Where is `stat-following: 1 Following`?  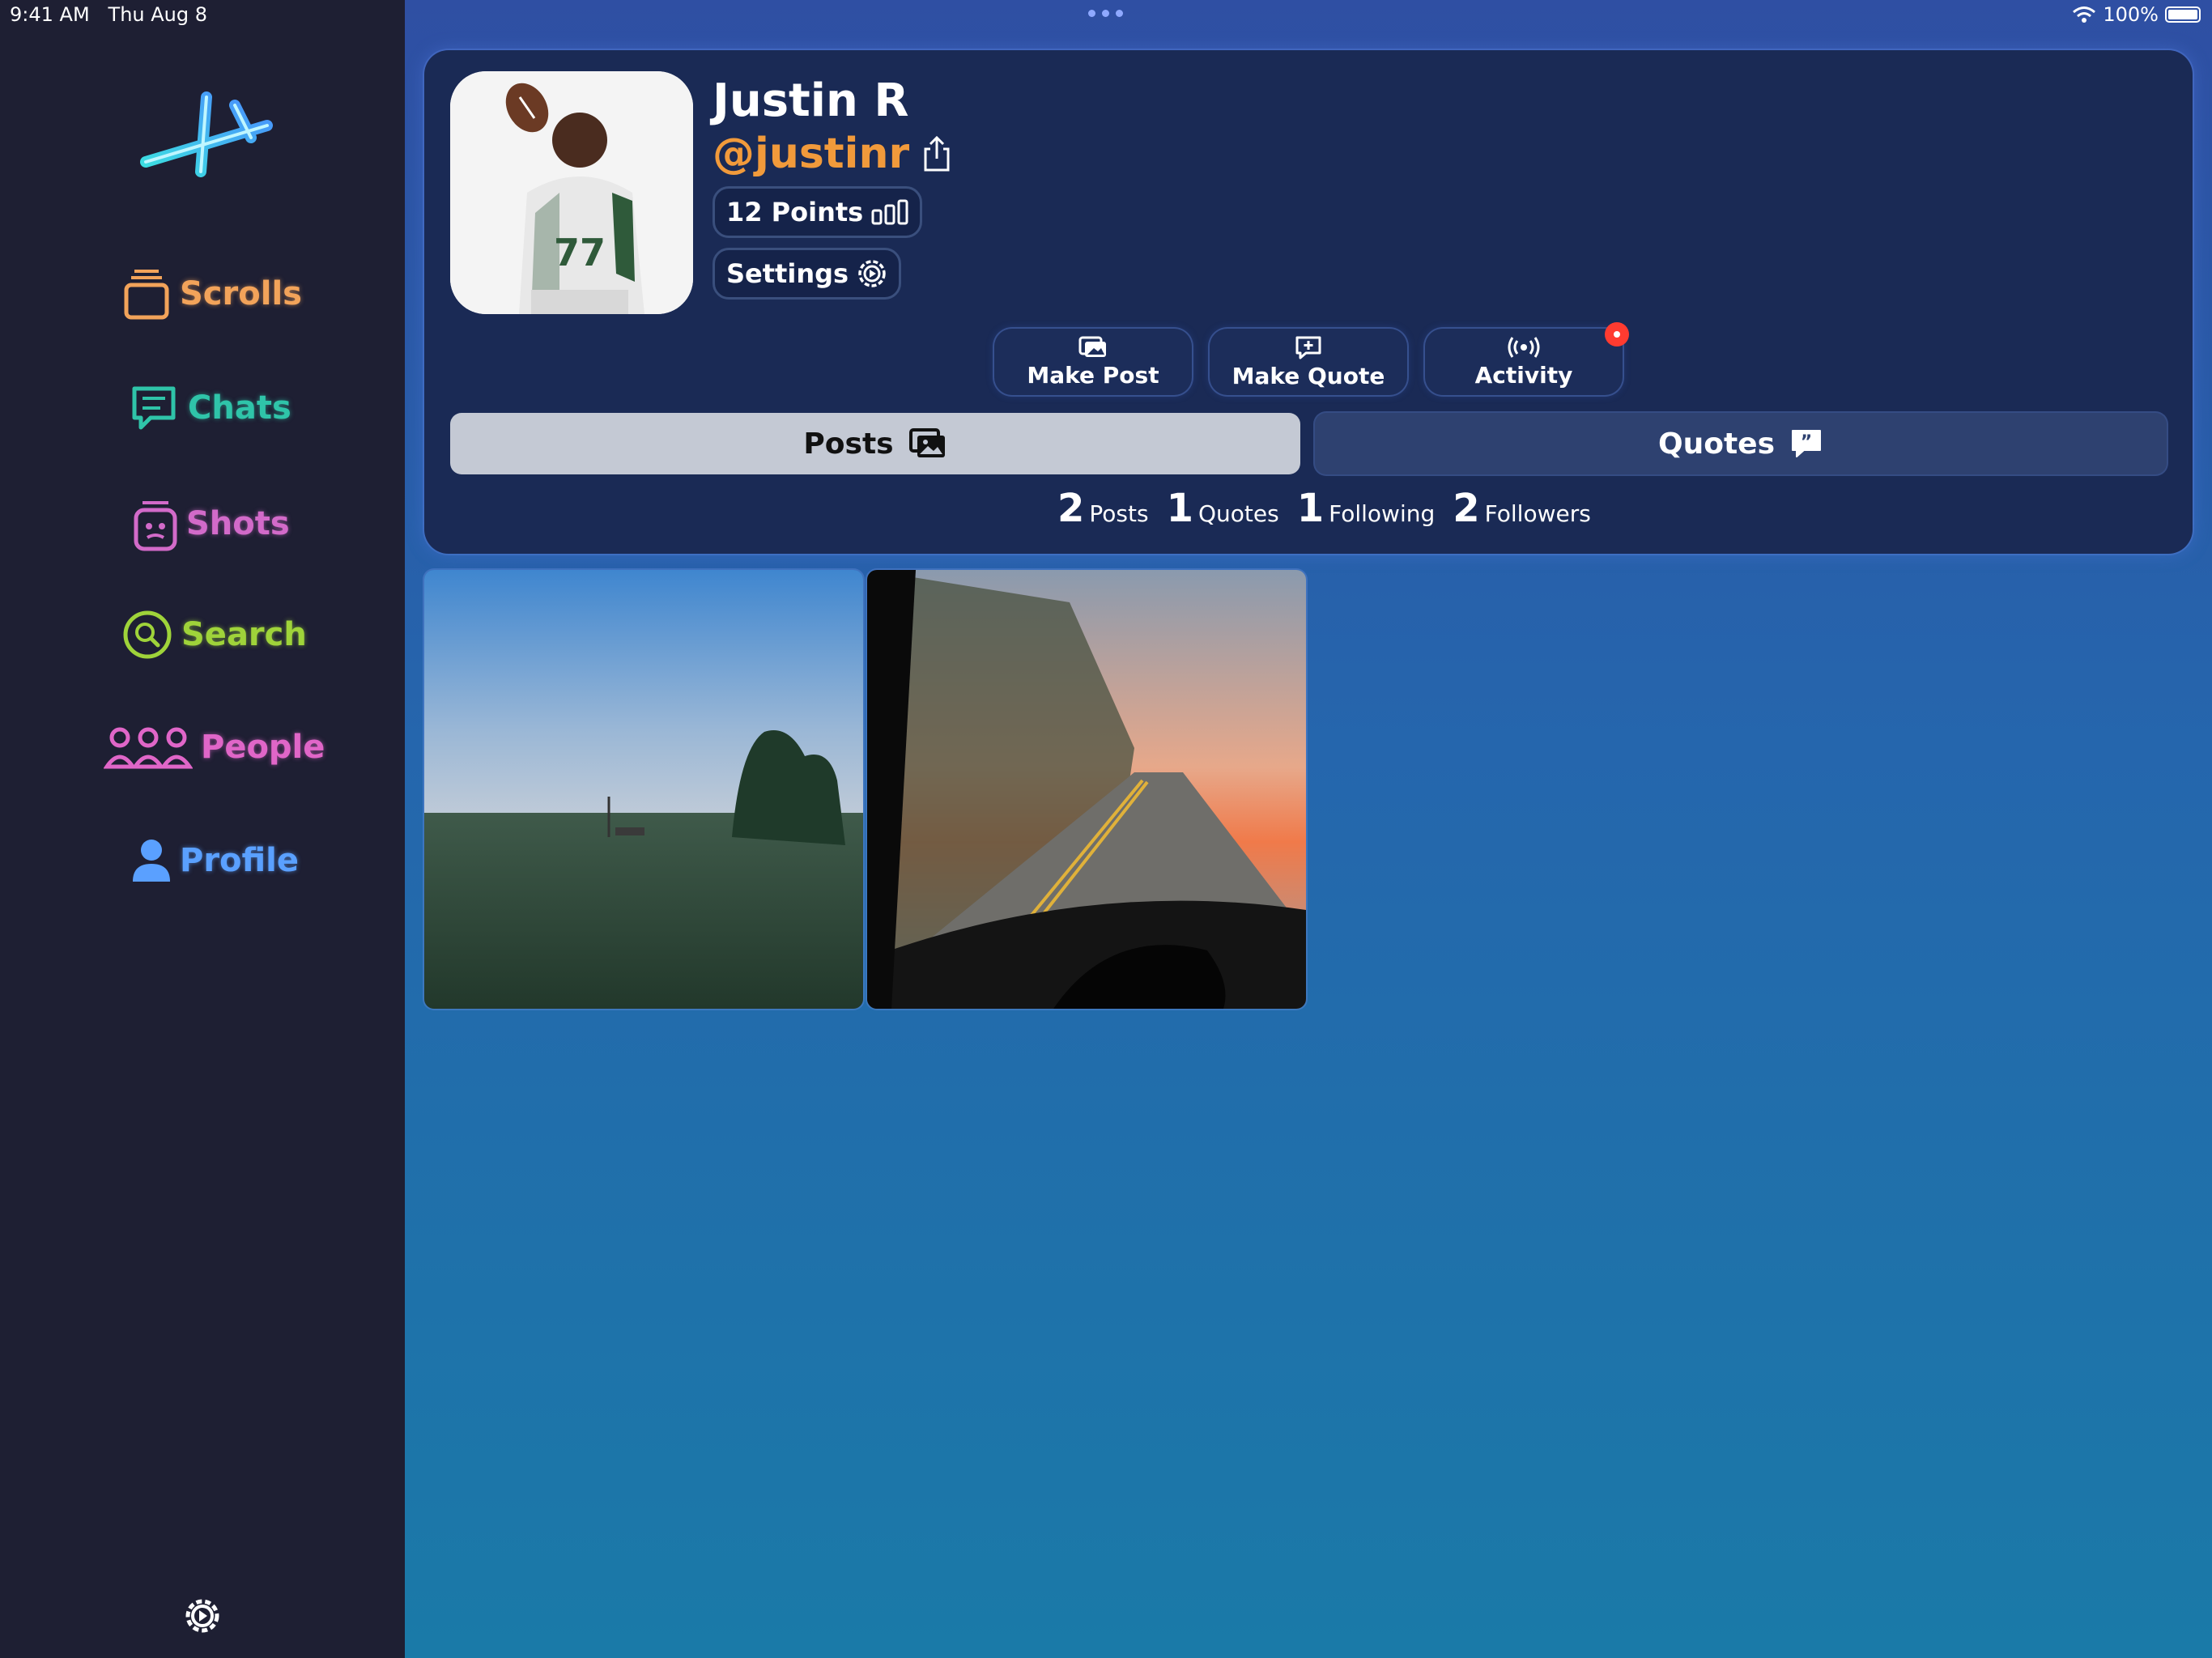 stat-following: 1 Following is located at coordinates (1366, 508).